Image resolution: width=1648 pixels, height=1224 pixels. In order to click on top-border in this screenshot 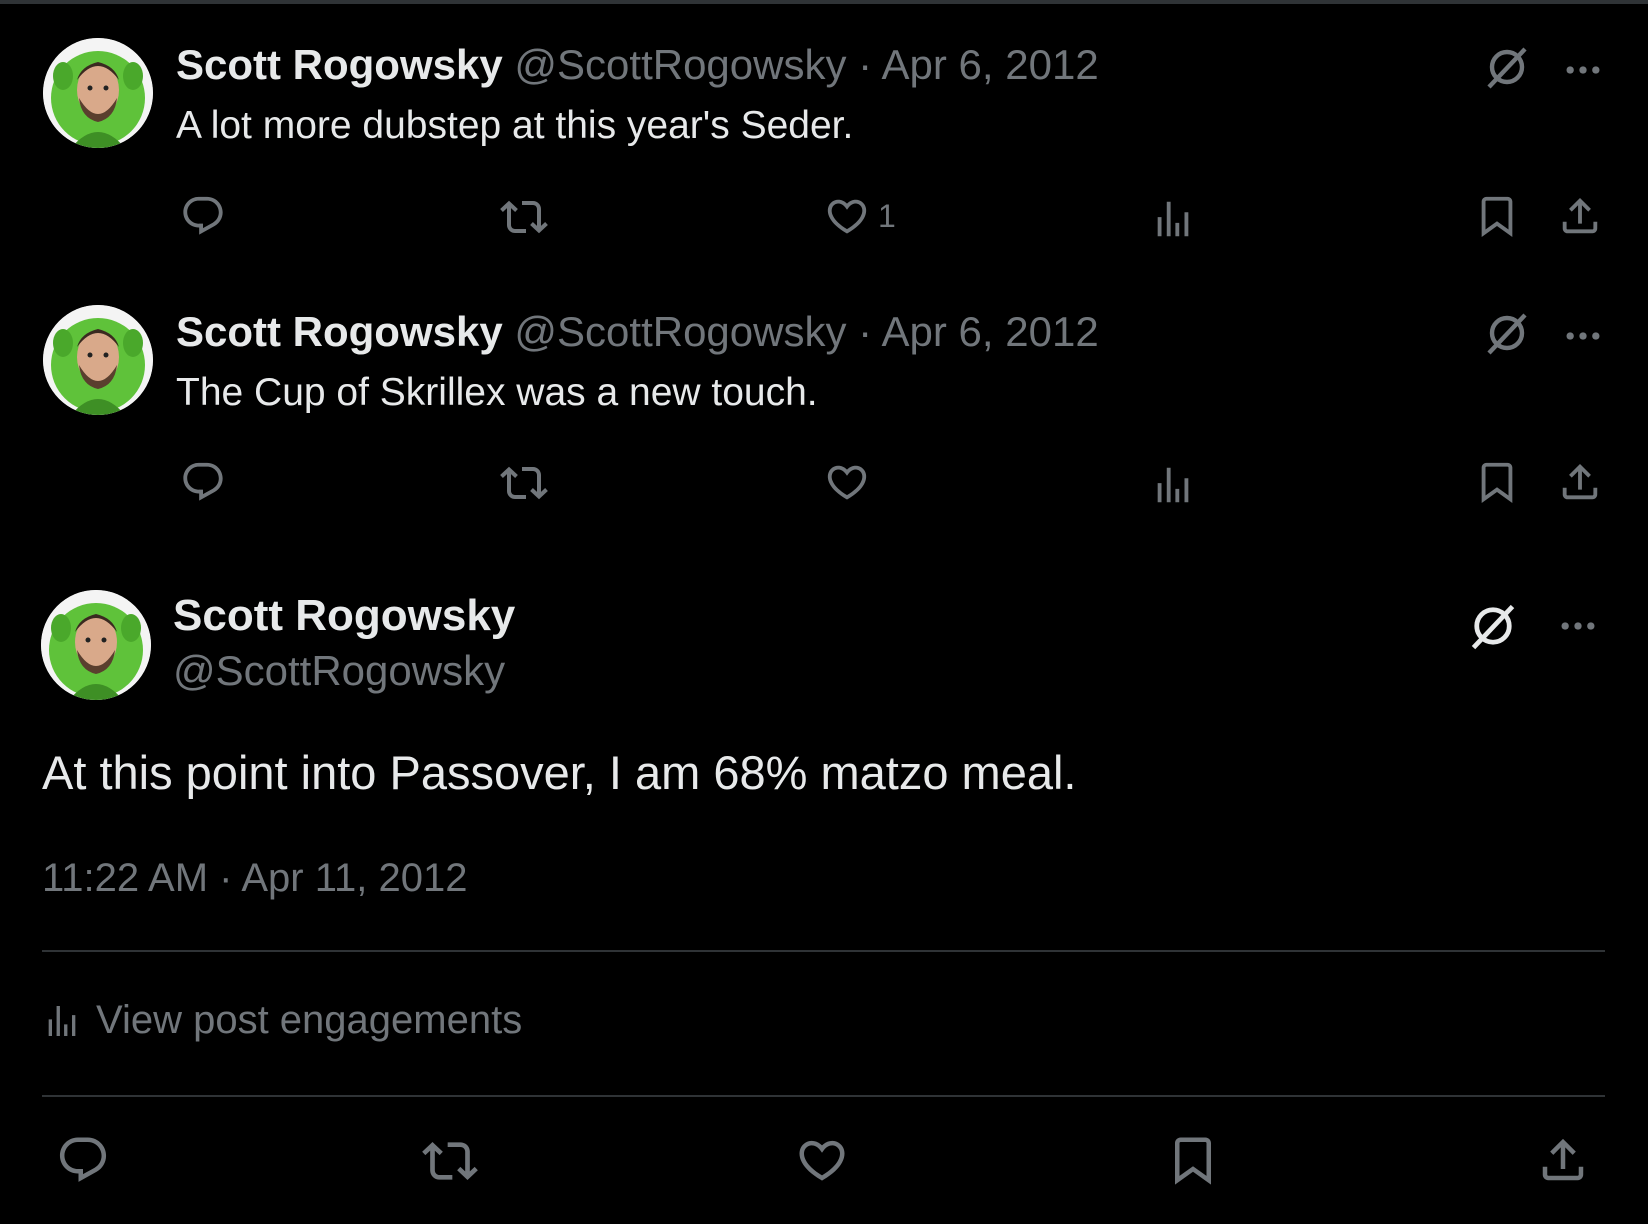, I will do `click(824, 2)`.